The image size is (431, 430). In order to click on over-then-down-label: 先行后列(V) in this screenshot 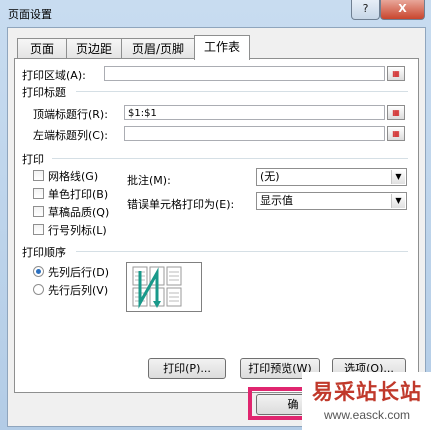, I will do `click(78, 290)`.